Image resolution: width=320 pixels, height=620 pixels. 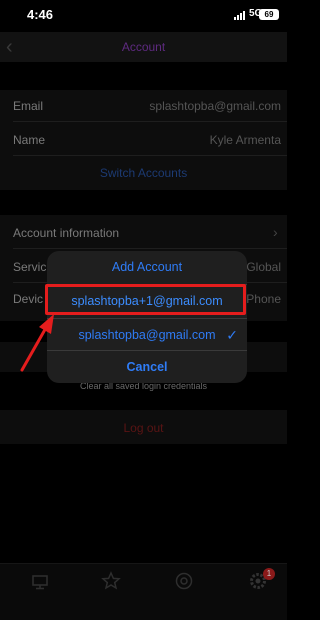 What do you see at coordinates (111, 581) in the screenshot?
I see `favorites-tab-icon` at bounding box center [111, 581].